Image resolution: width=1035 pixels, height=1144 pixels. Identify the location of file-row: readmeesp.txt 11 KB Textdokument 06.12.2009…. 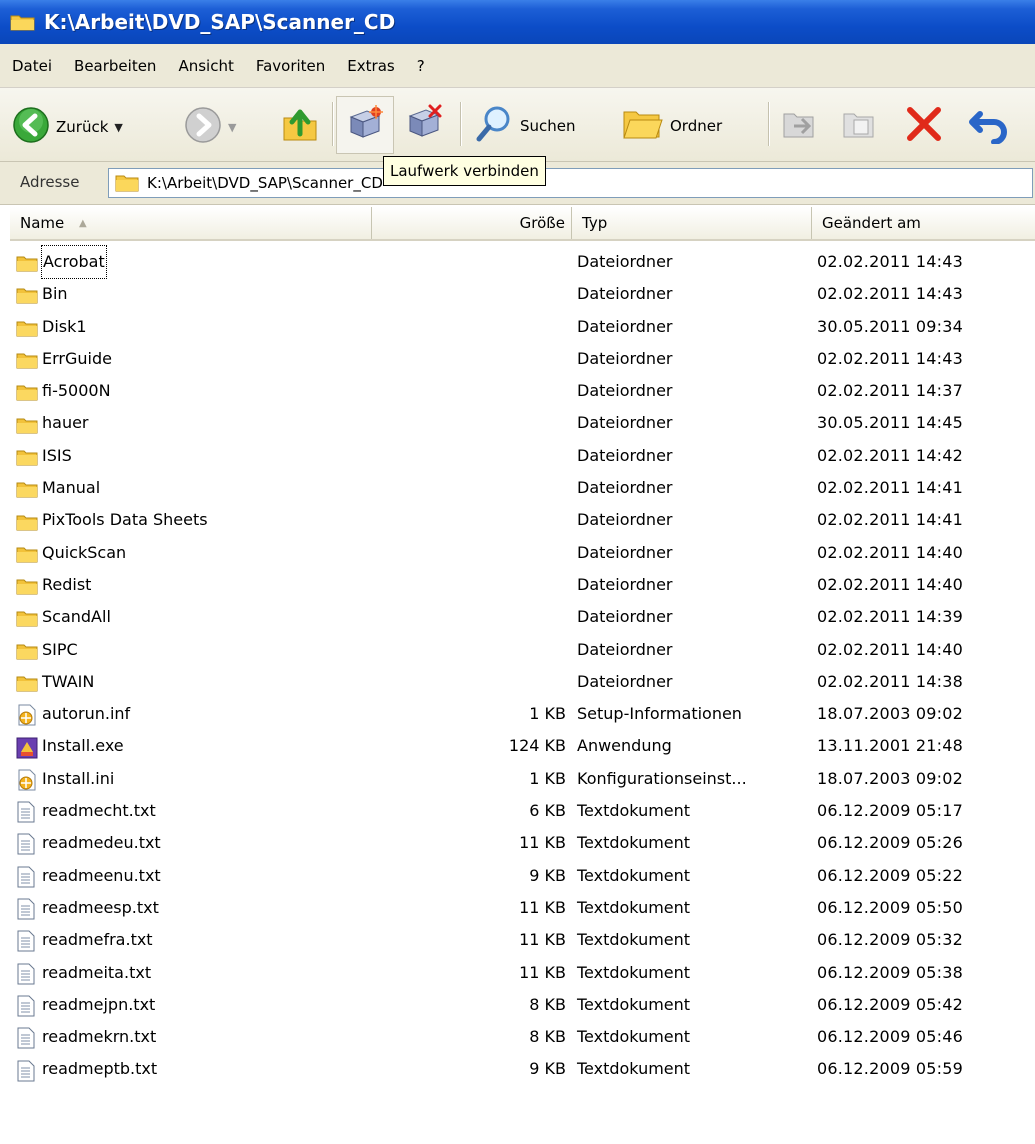
(522, 908).